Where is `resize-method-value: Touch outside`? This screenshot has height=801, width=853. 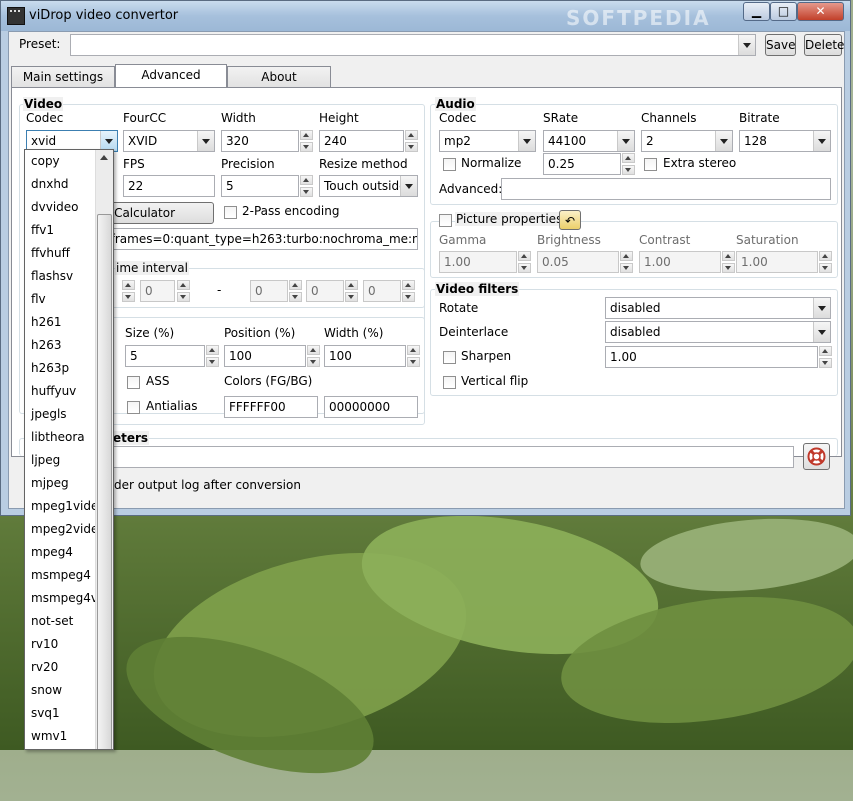
resize-method-value: Touch outside is located at coordinates (365, 186).